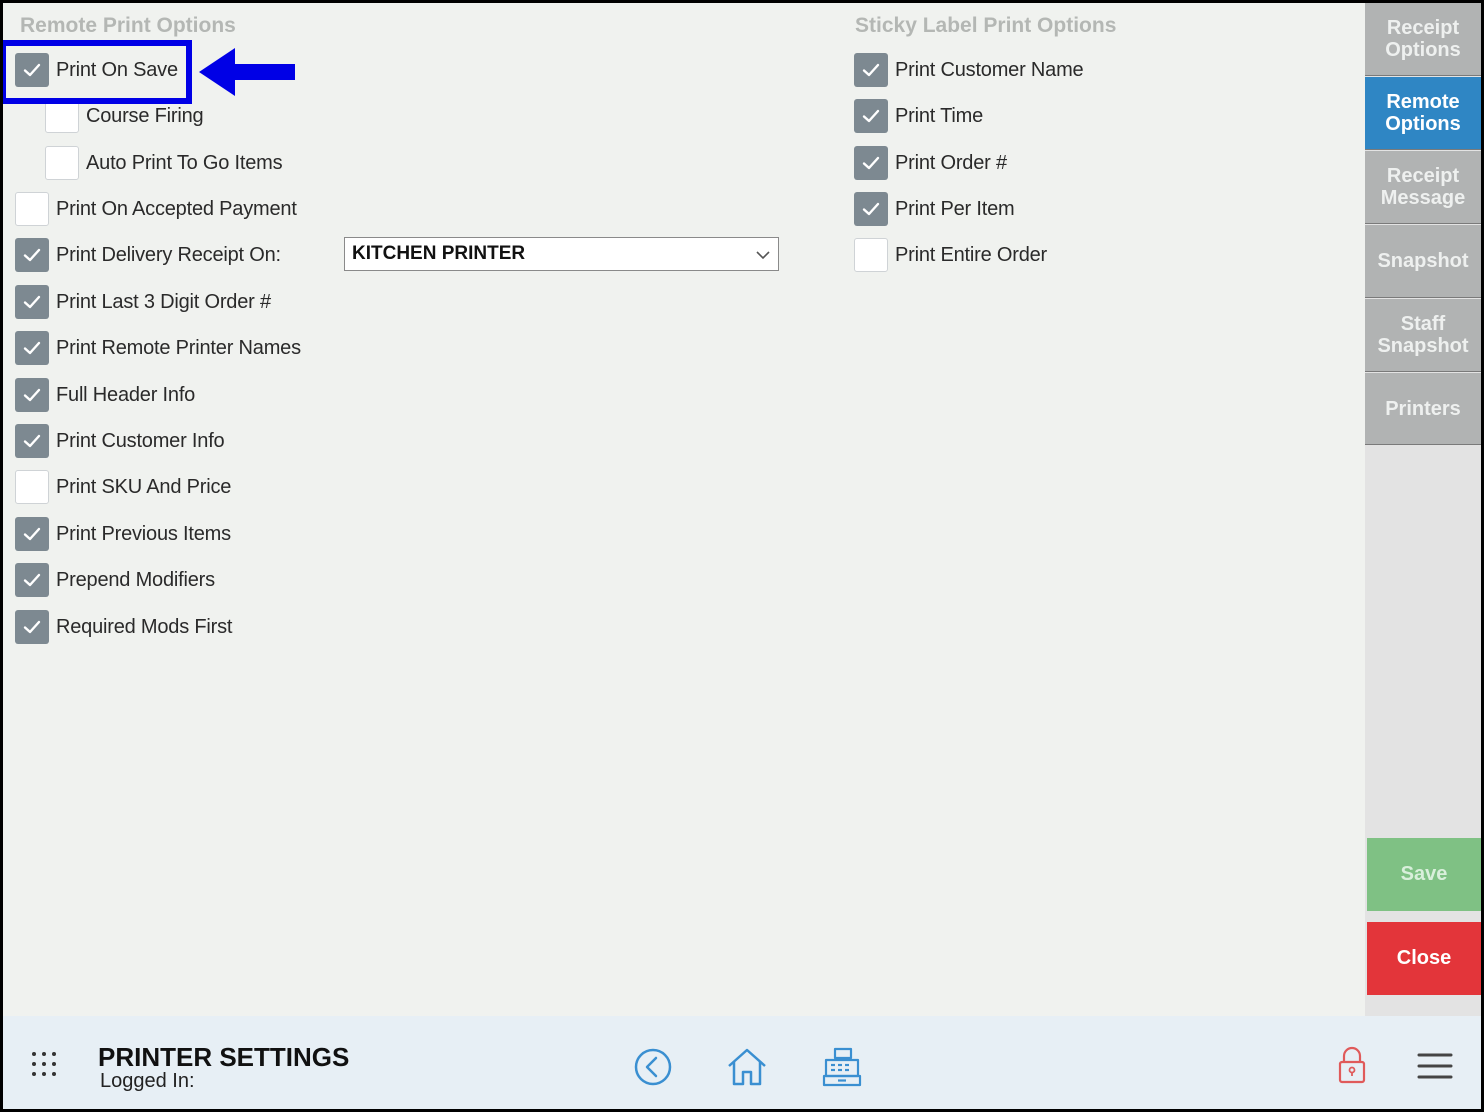  I want to click on option-label: Course Firing, so click(145, 115).